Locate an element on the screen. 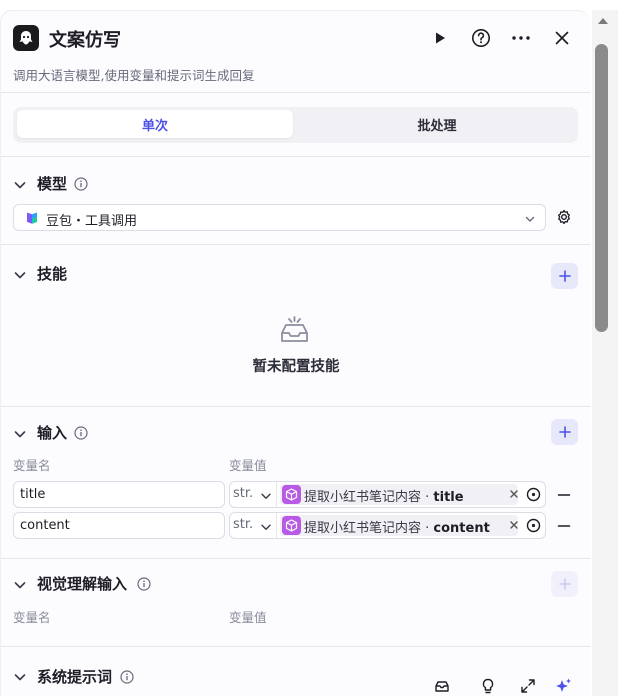 This screenshot has width=618, height=696. add-skill-button is located at coordinates (564, 276).